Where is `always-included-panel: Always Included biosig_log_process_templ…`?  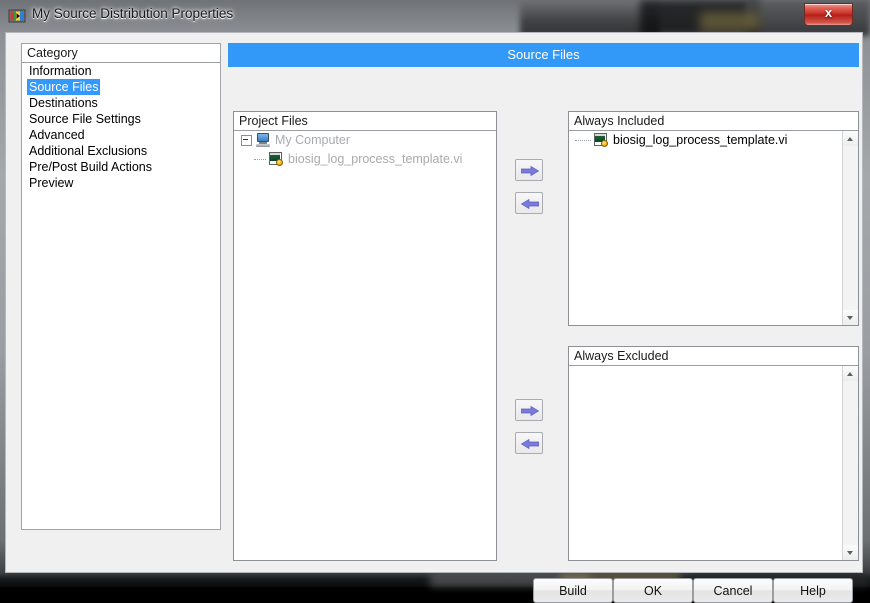
always-included-panel: Always Included biosig_log_process_templ… is located at coordinates (713, 218).